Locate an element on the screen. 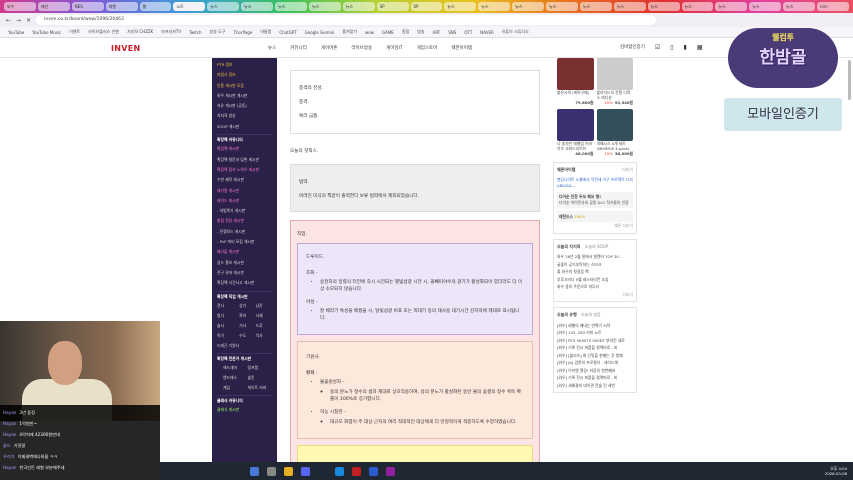 The height and width of the screenshot is (480, 853). browser-tab: SP is located at coordinates (426, 6).